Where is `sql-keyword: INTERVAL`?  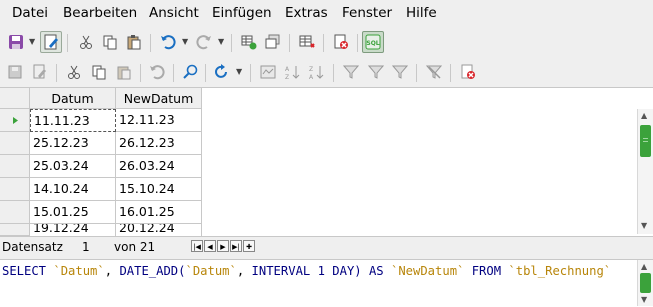
sql-keyword: INTERVAL is located at coordinates (281, 271).